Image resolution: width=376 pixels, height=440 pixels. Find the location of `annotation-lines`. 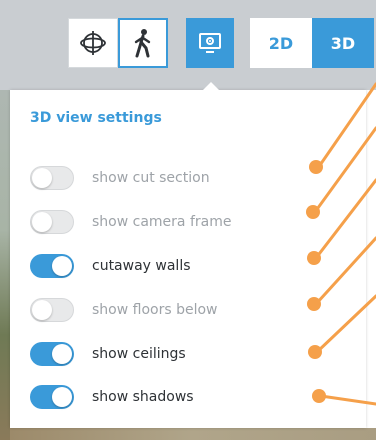

annotation-lines is located at coordinates (344, 244).